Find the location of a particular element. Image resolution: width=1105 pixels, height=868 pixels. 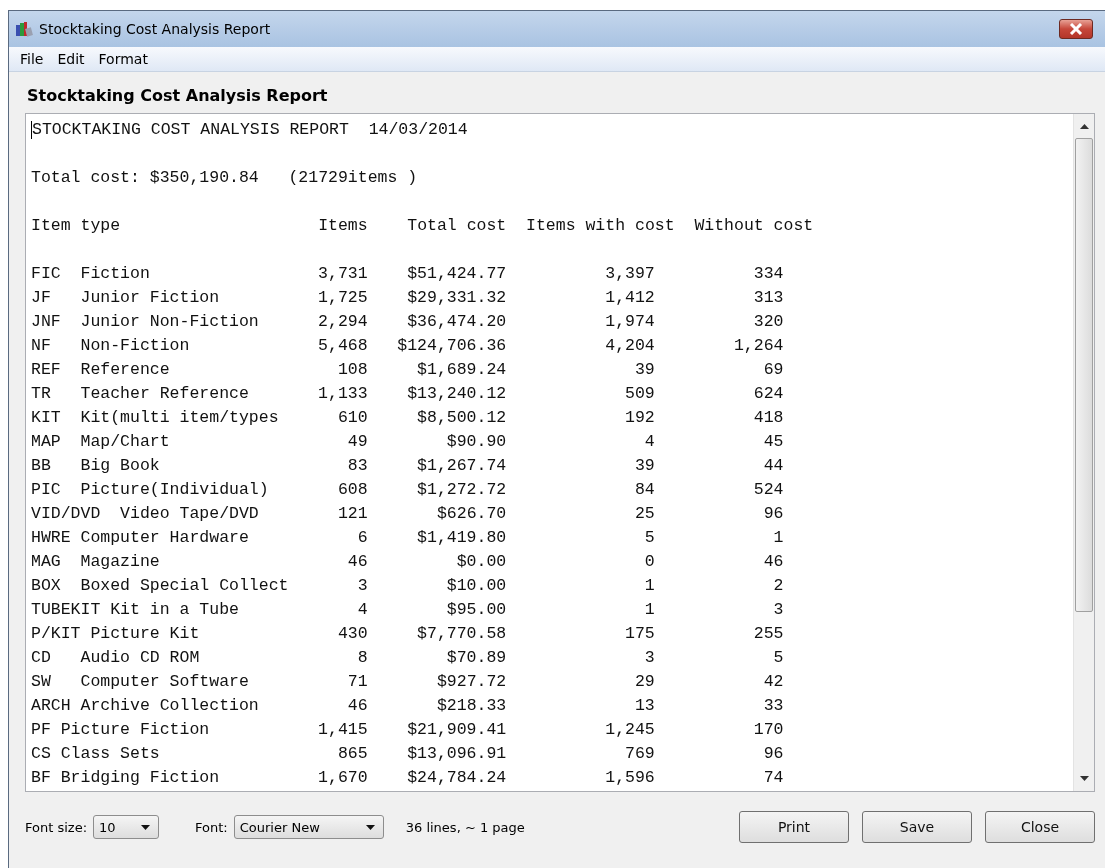

item-type-text: P/KIT Picture Kit is located at coordinates (115, 633).